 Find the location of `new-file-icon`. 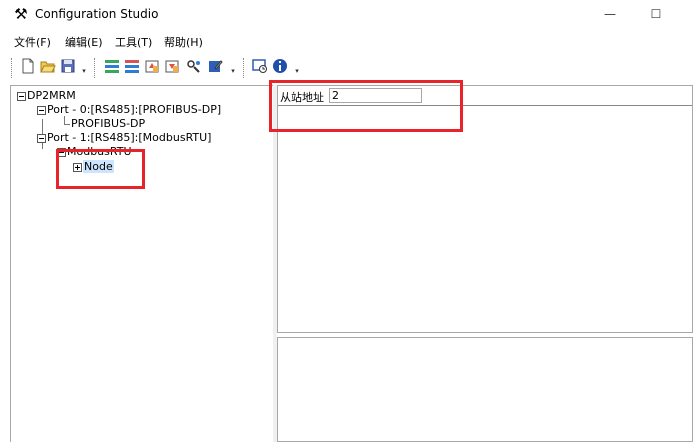

new-file-icon is located at coordinates (28, 66).